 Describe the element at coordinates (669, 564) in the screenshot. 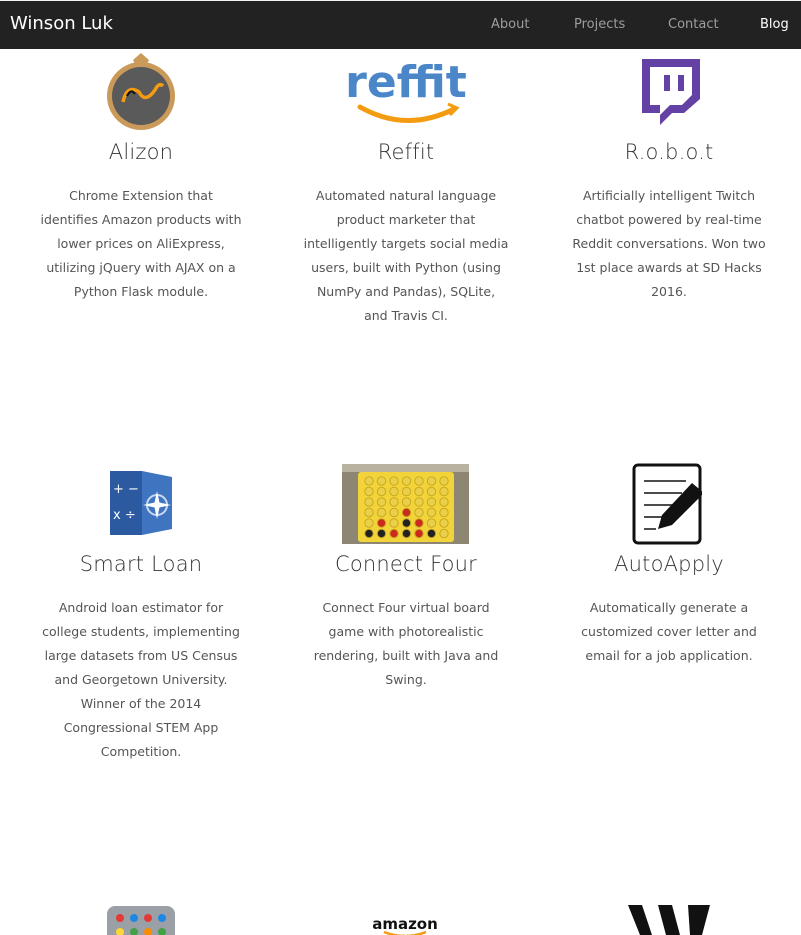

I see `project-title: AutoApply` at that location.